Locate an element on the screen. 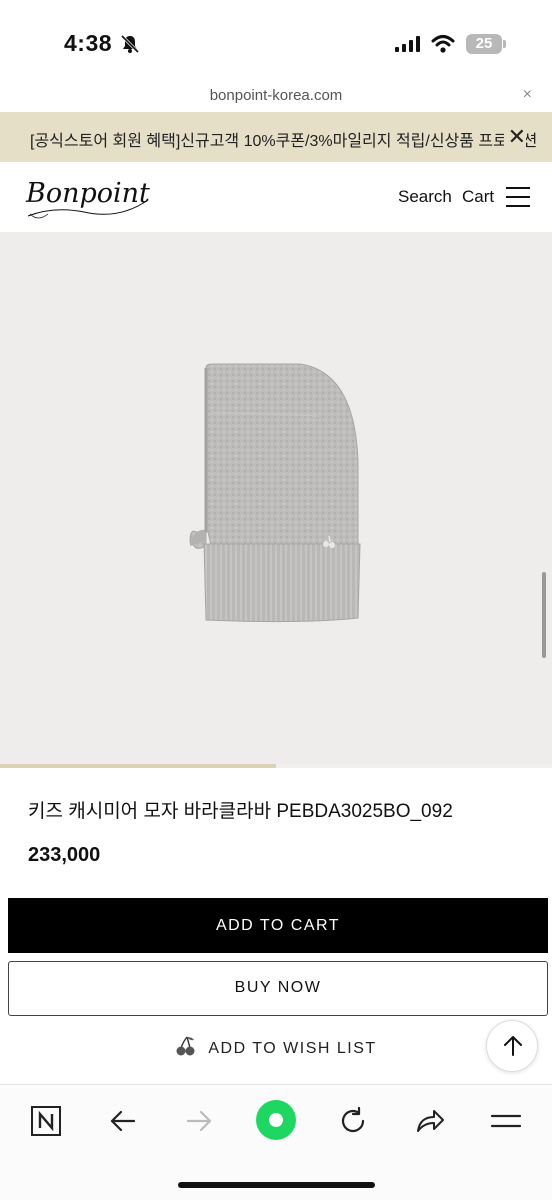 This screenshot has width=552, height=1200. url-close-icon: × is located at coordinates (527, 95).